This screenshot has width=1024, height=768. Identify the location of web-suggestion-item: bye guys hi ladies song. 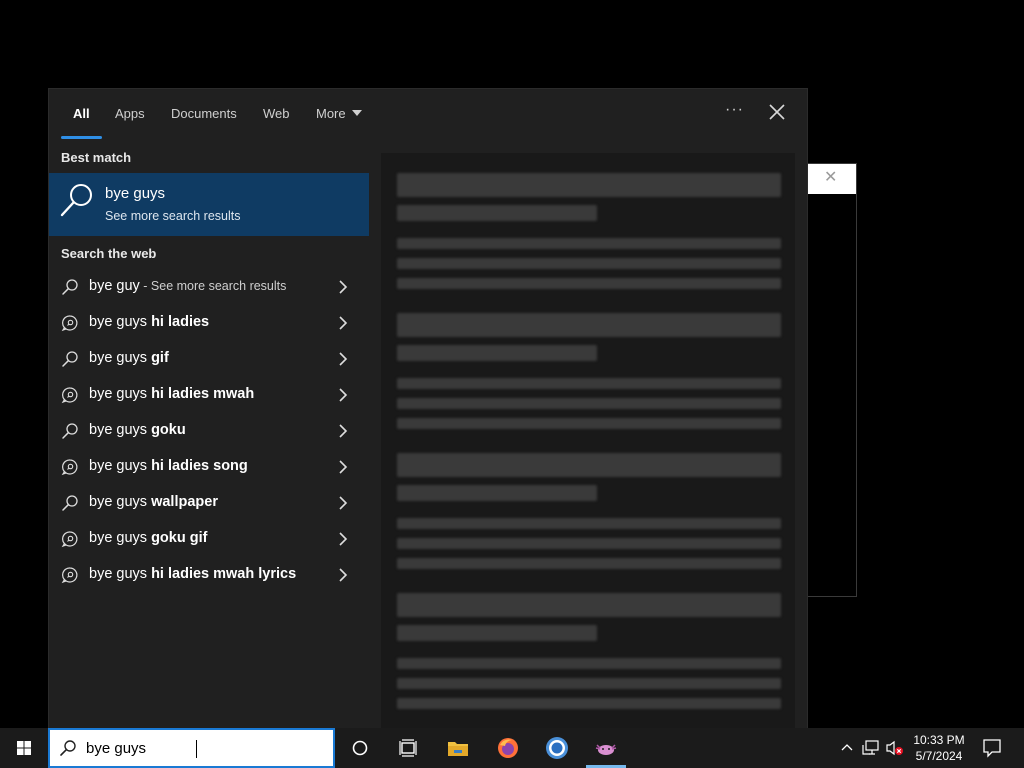
(209, 467).